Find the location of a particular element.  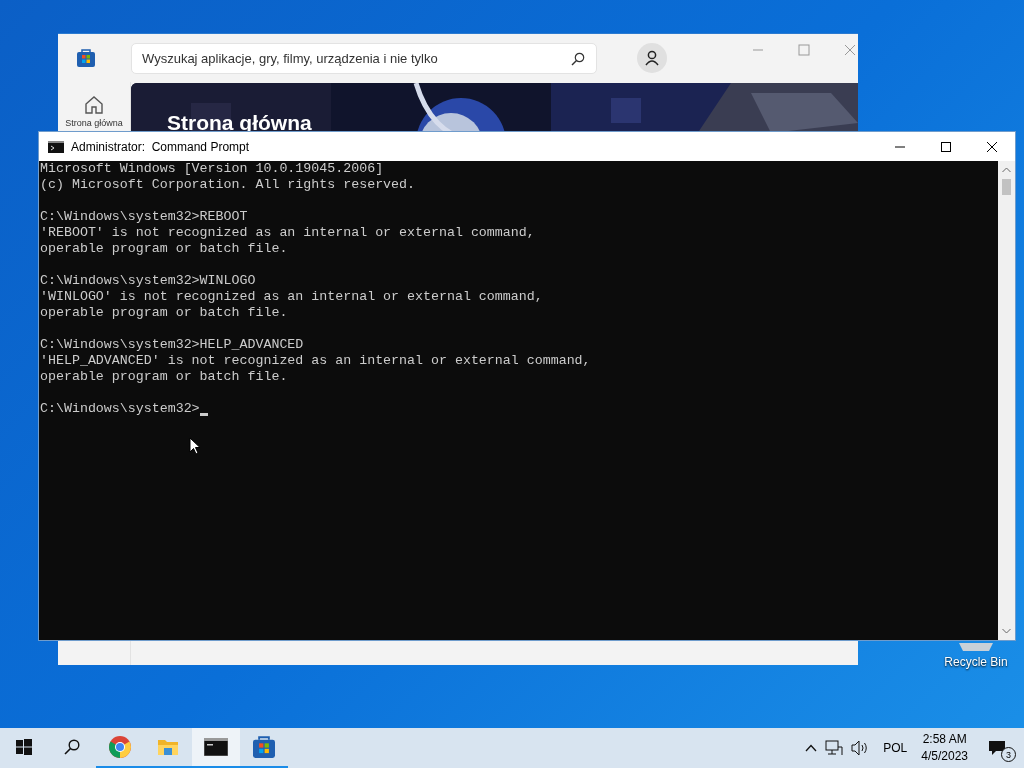

recycle-bin-label: Recycle Bin is located at coordinates (976, 662).